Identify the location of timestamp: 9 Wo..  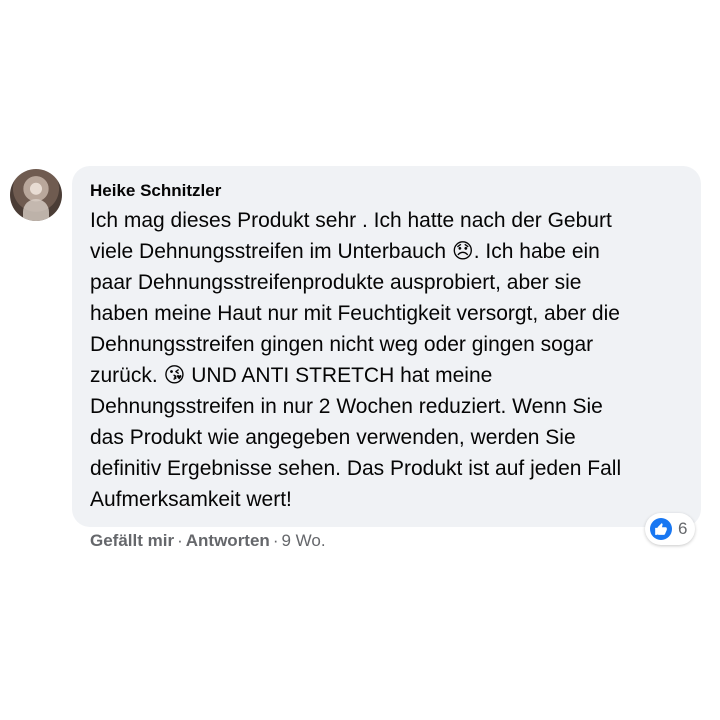
(303, 540).